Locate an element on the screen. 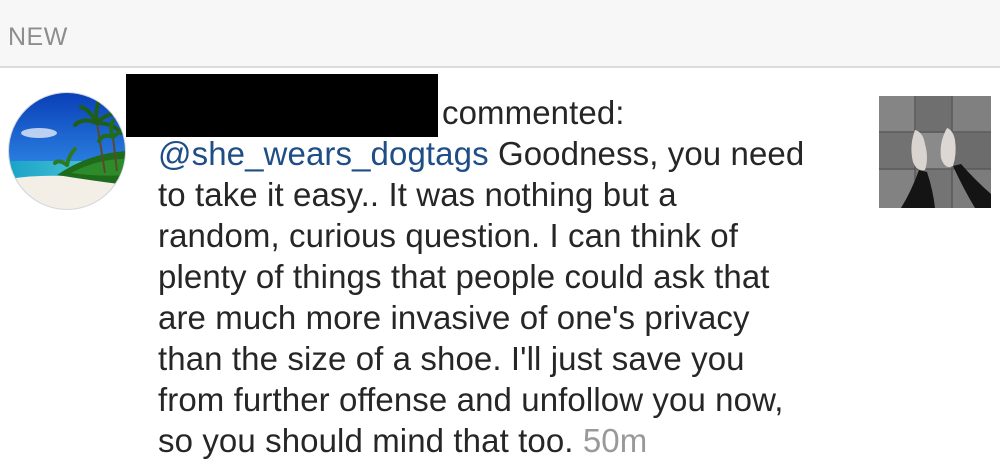 This screenshot has width=1000, height=469. comment-line-5: are much more invasive of one's privacy is located at coordinates (454, 317).